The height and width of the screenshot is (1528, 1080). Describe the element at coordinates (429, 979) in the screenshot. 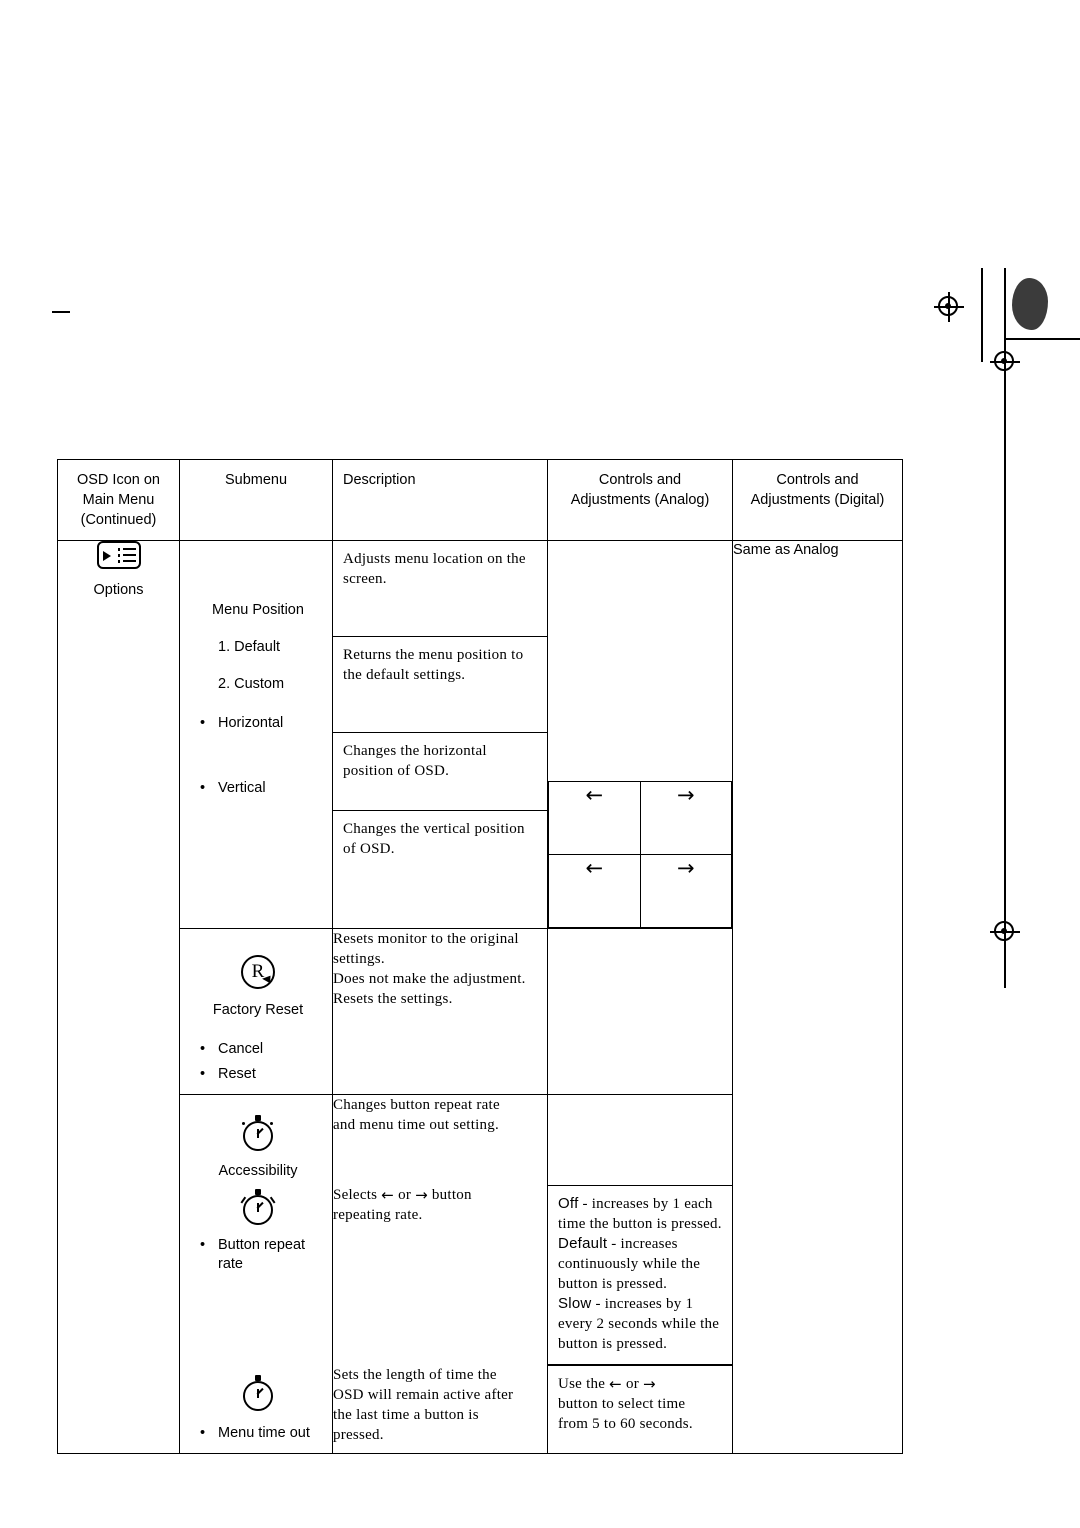

I see `factory-reset-desc-line2: Does not make the adjustment.` at that location.